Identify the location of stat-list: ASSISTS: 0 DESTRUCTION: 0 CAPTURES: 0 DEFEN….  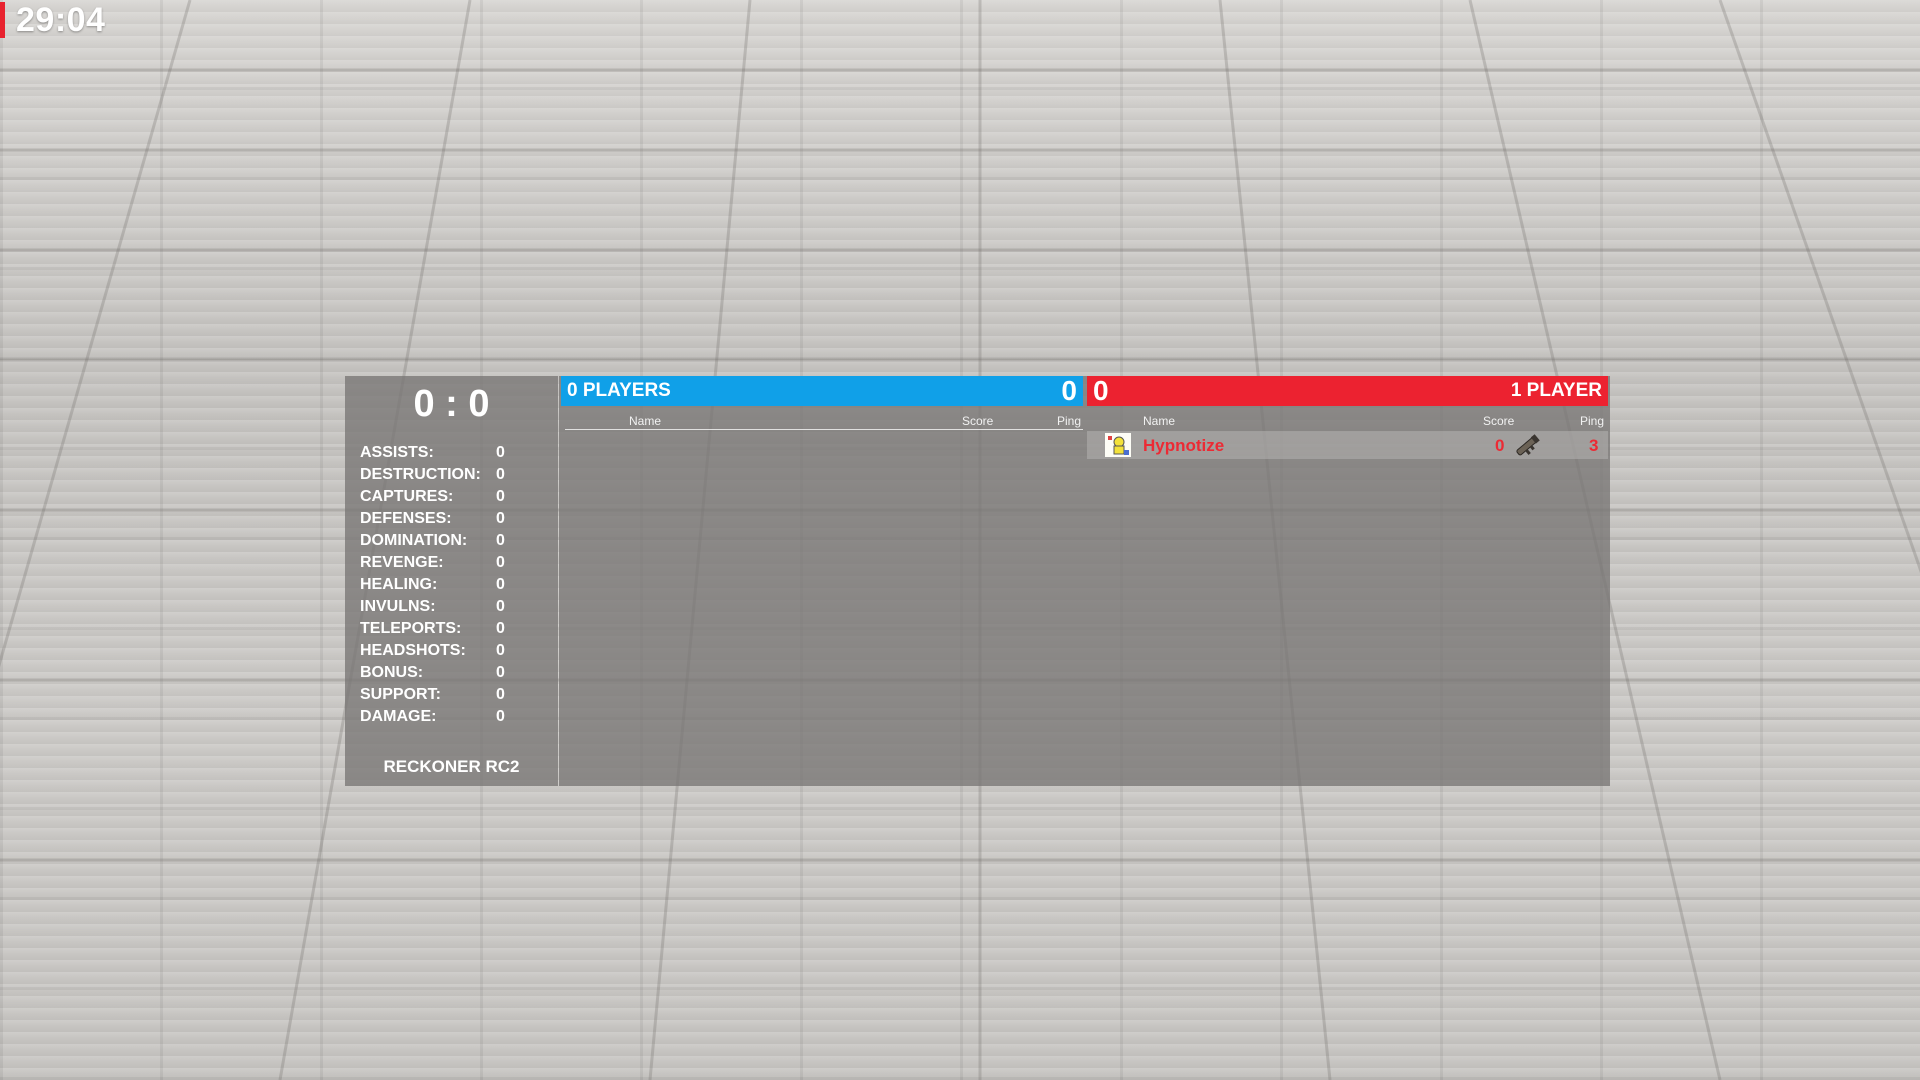
(451, 585).